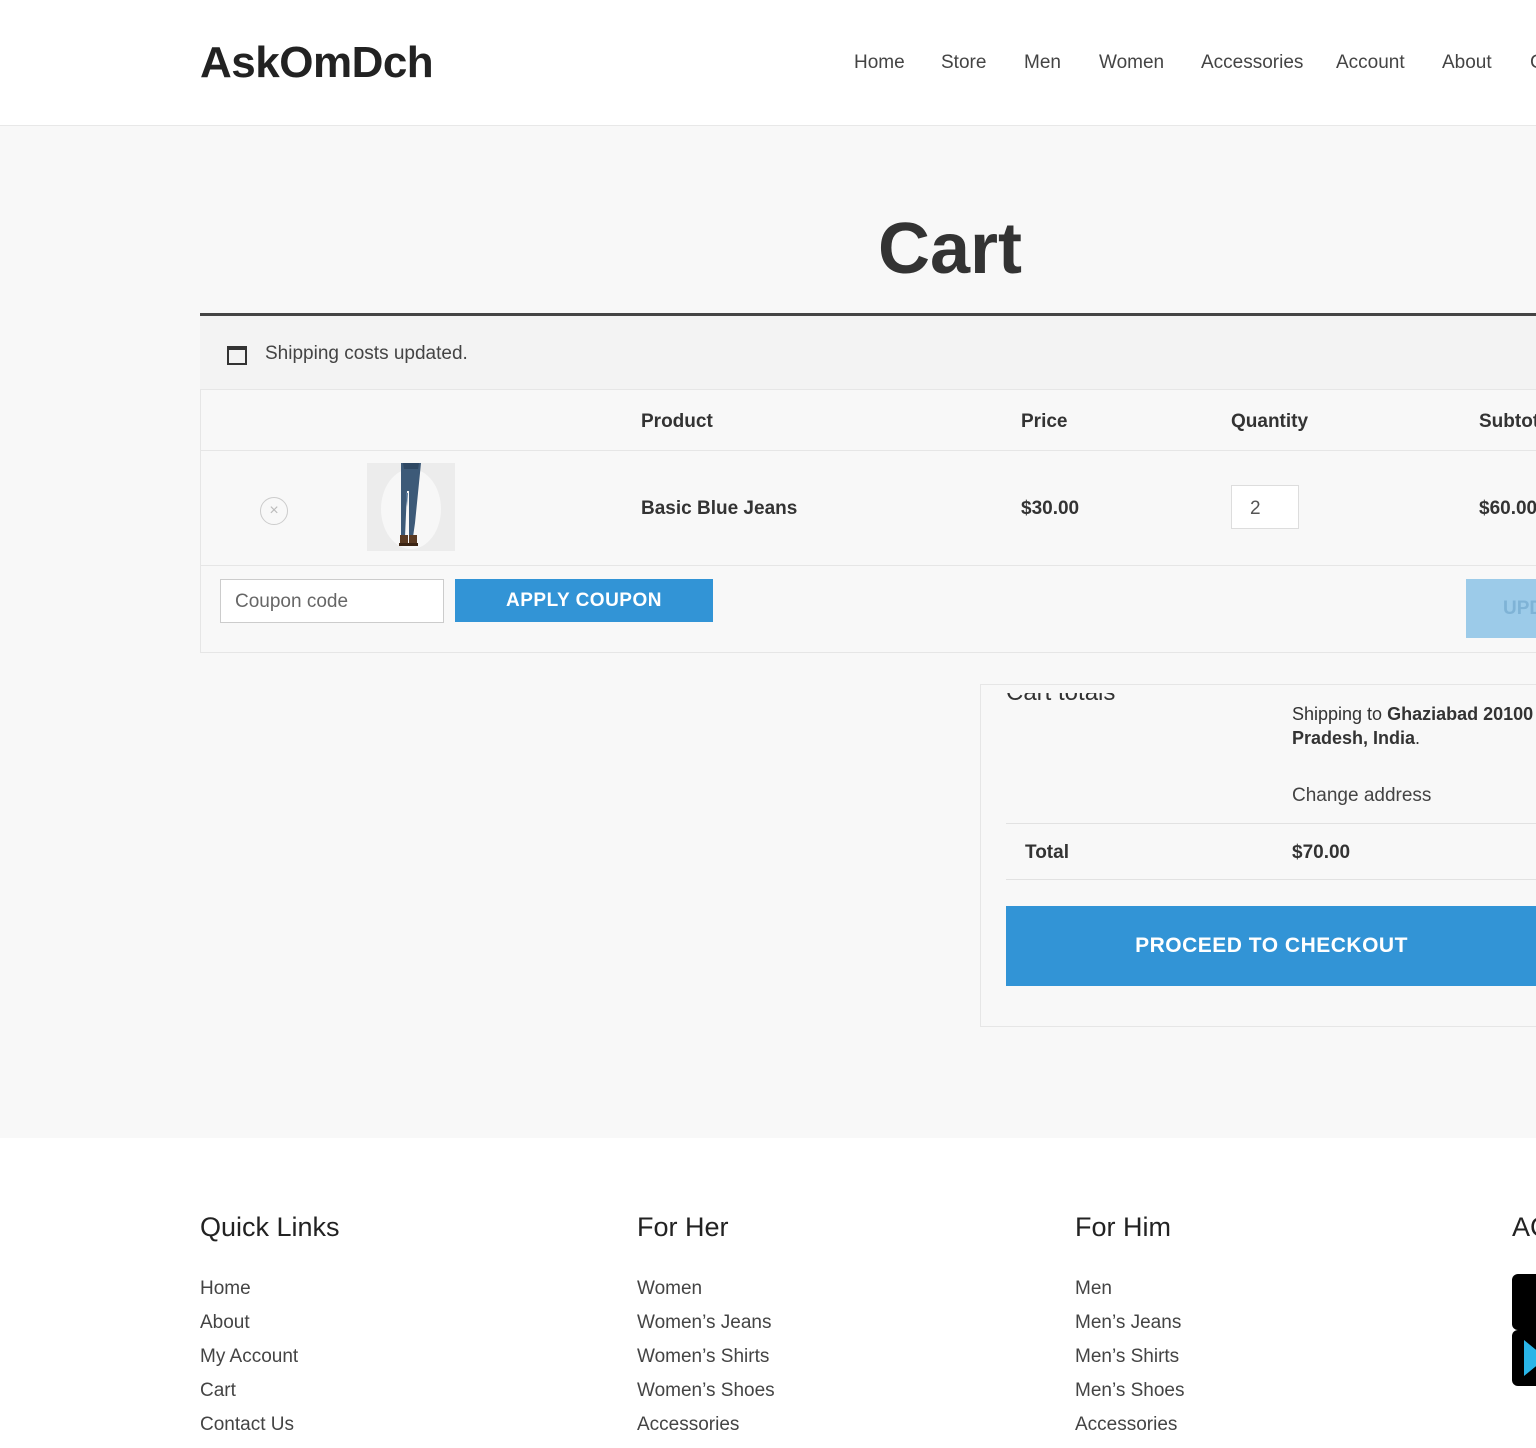 Image resolution: width=1536 pixels, height=1448 pixels. I want to click on footer-title: For Her, so click(683, 1227).